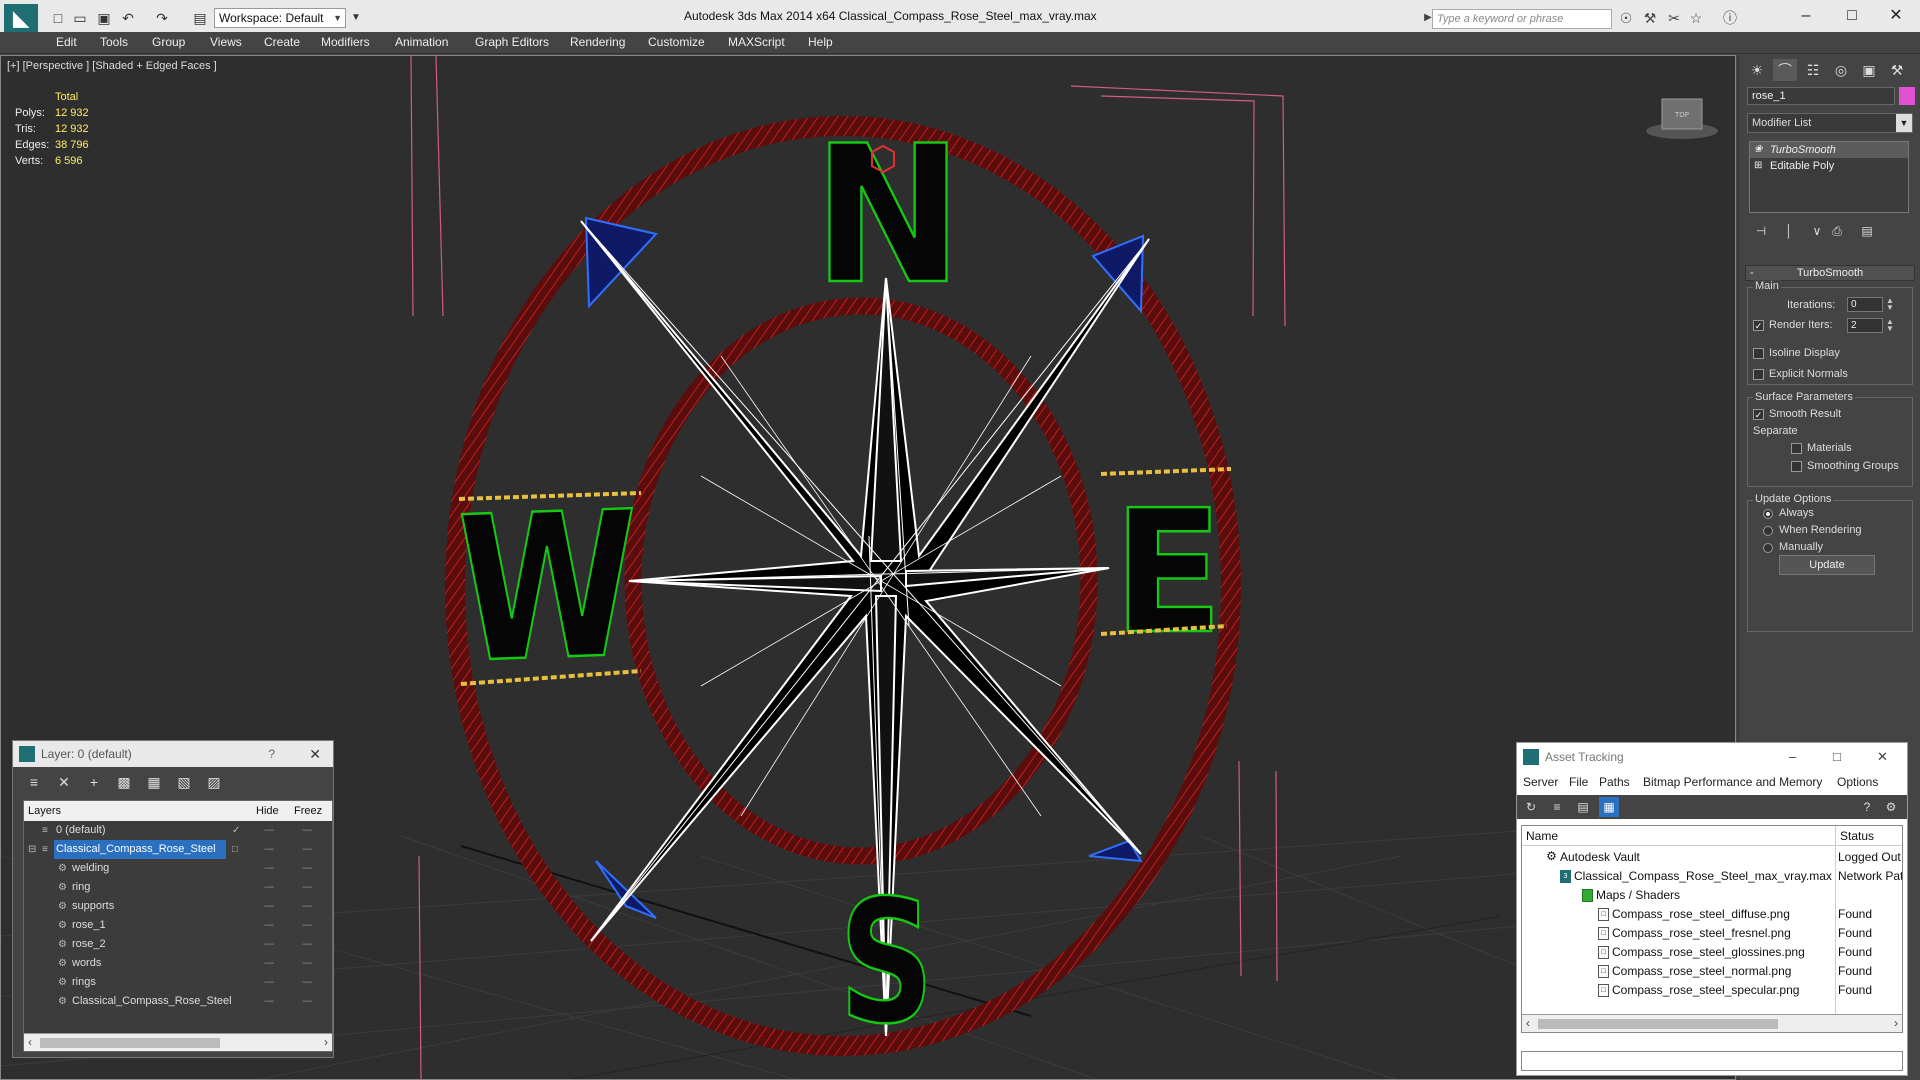 This screenshot has height=1080, width=1920. I want to click on new-file-icon: □, so click(58, 18).